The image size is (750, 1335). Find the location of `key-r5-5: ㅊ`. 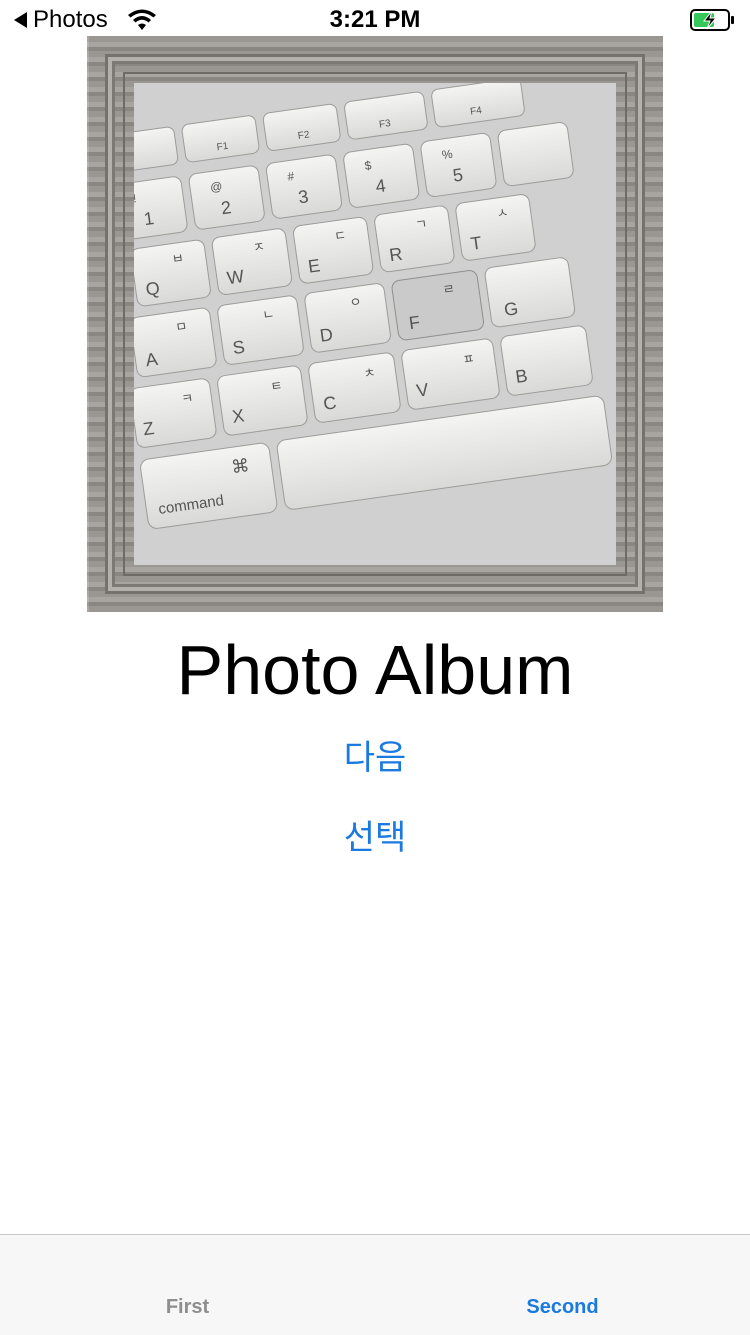

key-r5-5: ㅊ is located at coordinates (370, 373).